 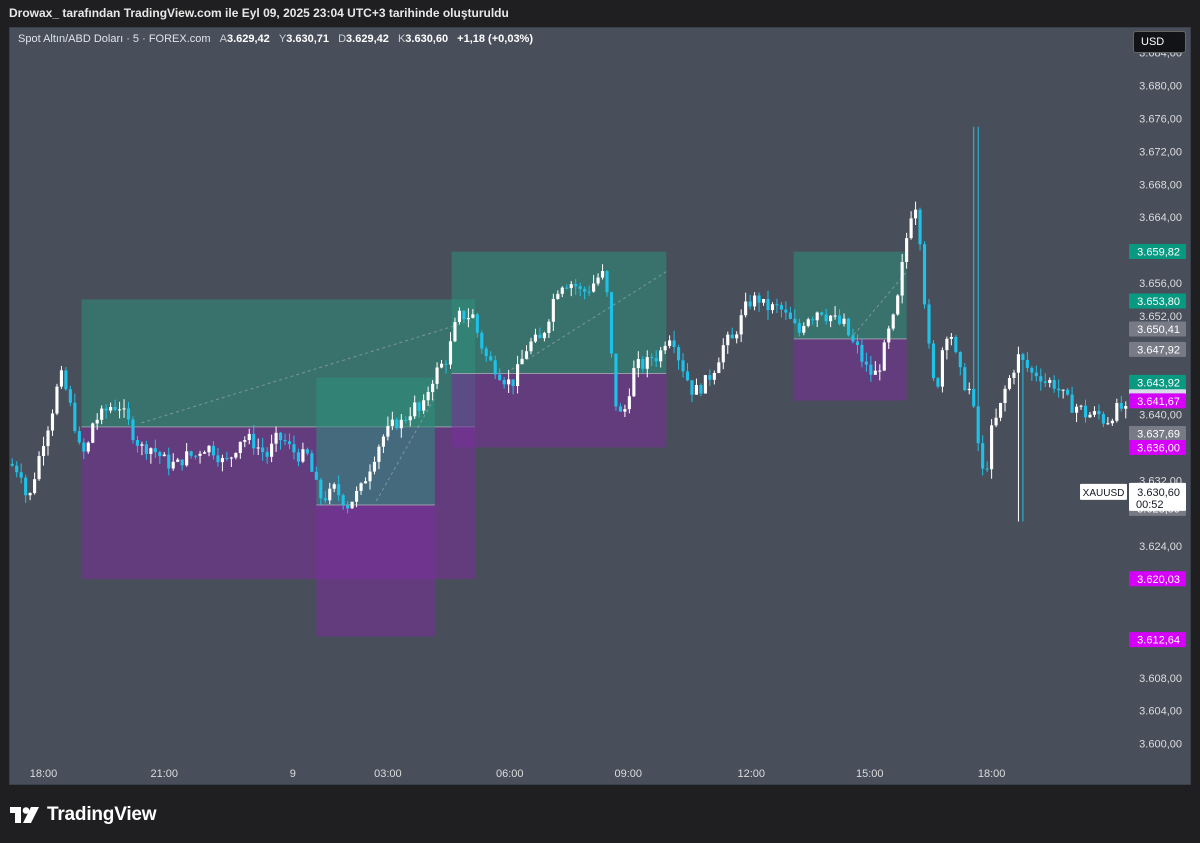 I want to click on current-price-text: 3.630,60, so click(x=1158, y=493).